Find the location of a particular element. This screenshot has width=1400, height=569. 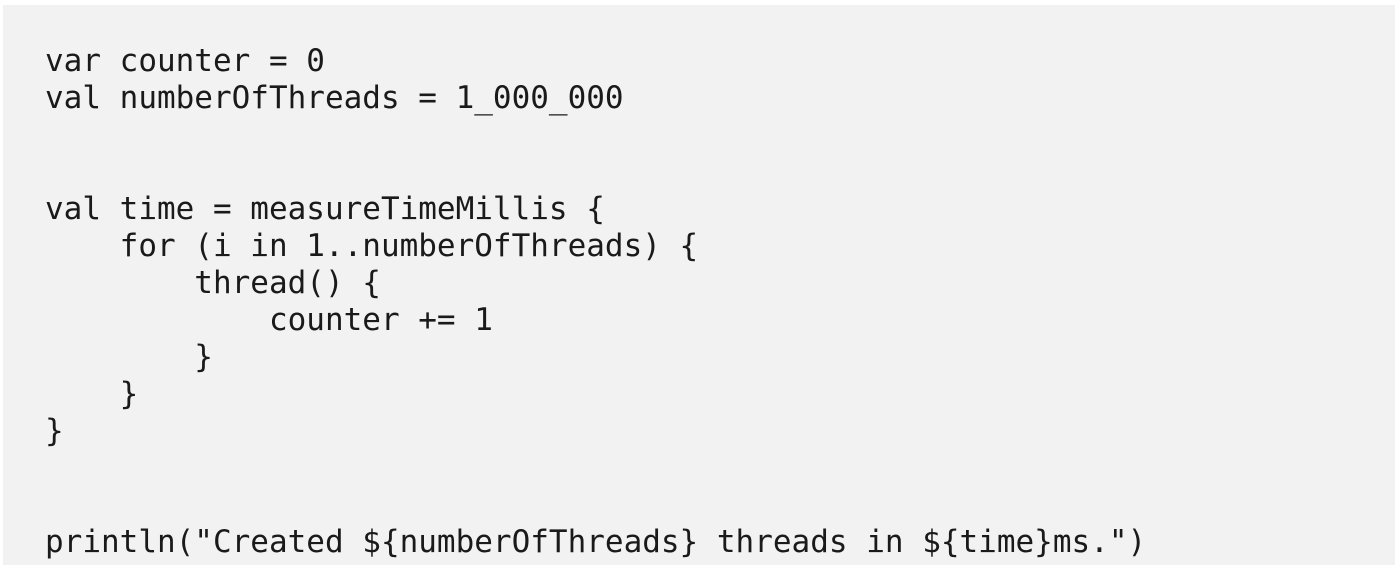

code-line-8: counter += 1 is located at coordinates (269, 320).